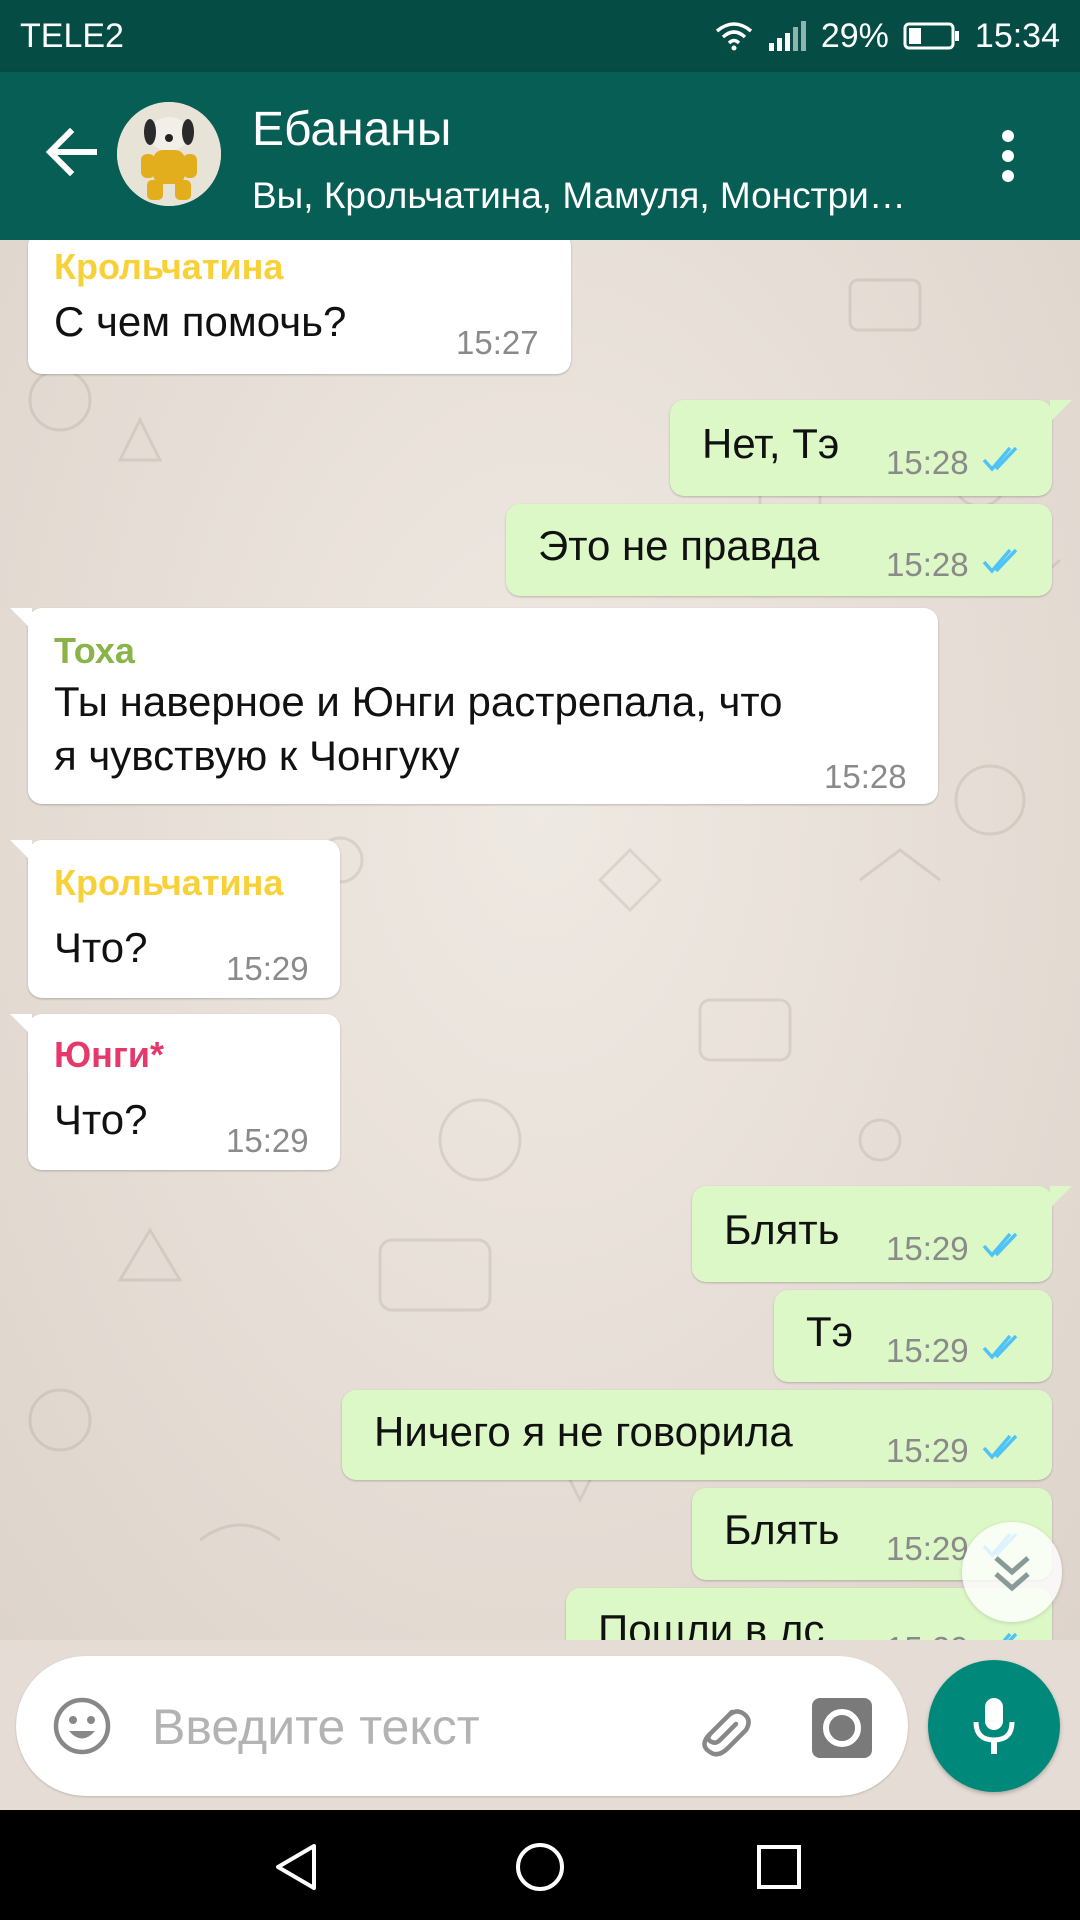 The height and width of the screenshot is (1920, 1080). What do you see at coordinates (771, 443) in the screenshot?
I see `message-text: Нет, Тэ` at bounding box center [771, 443].